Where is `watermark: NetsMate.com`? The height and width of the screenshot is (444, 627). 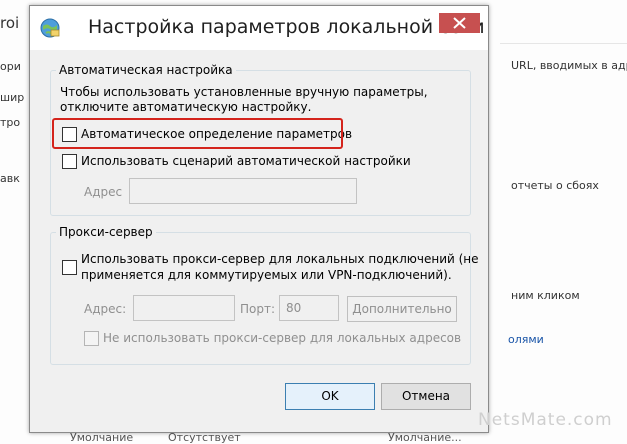 watermark: NetsMate.com is located at coordinates (545, 420).